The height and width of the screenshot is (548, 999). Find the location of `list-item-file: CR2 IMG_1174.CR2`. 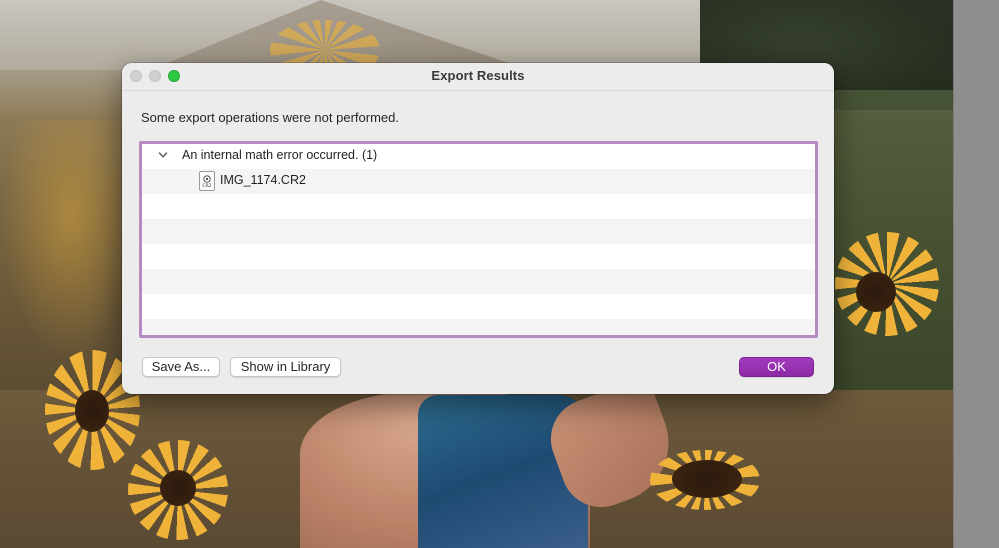

list-item-file: CR2 IMG_1174.CR2 is located at coordinates (478, 181).